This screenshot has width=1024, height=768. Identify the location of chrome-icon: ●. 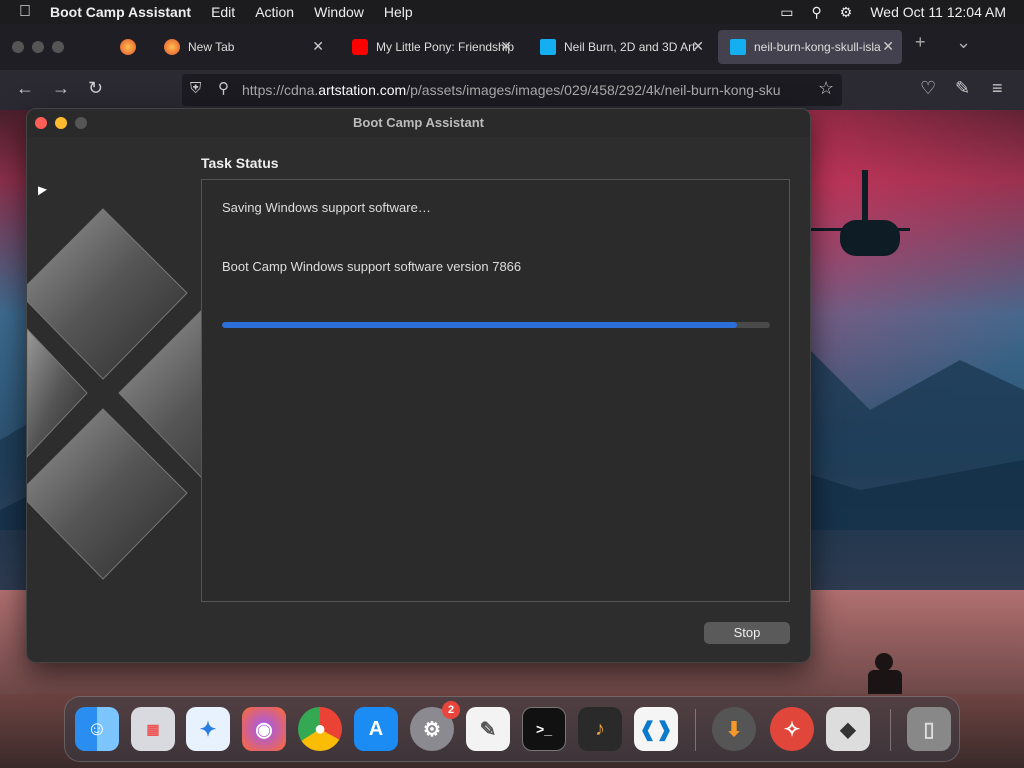
(320, 729).